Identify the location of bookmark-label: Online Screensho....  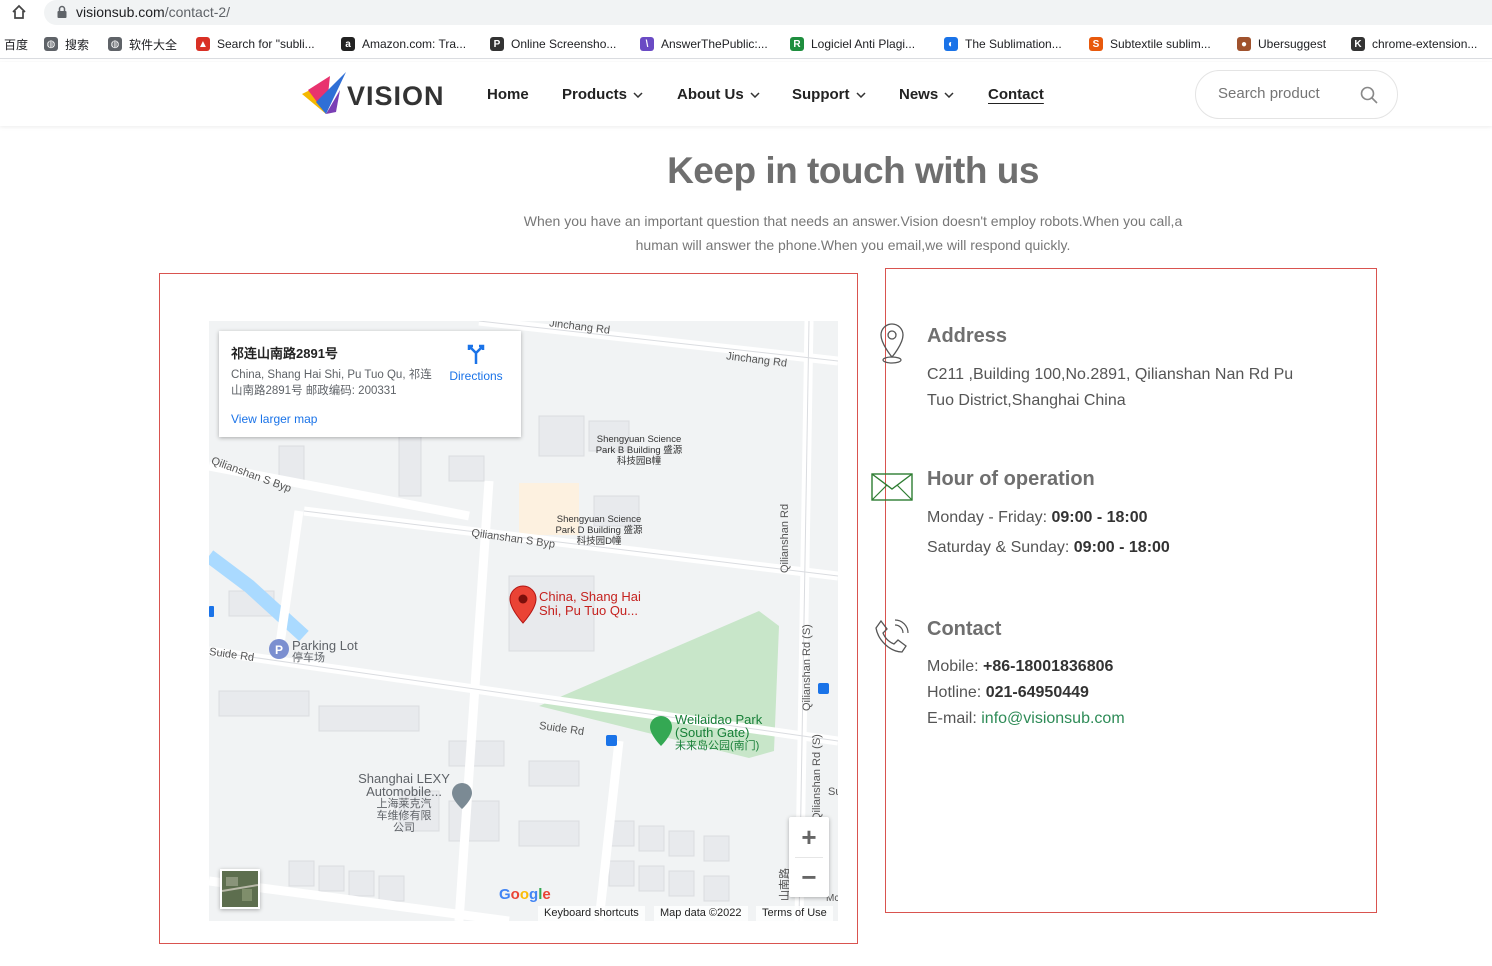
(564, 44).